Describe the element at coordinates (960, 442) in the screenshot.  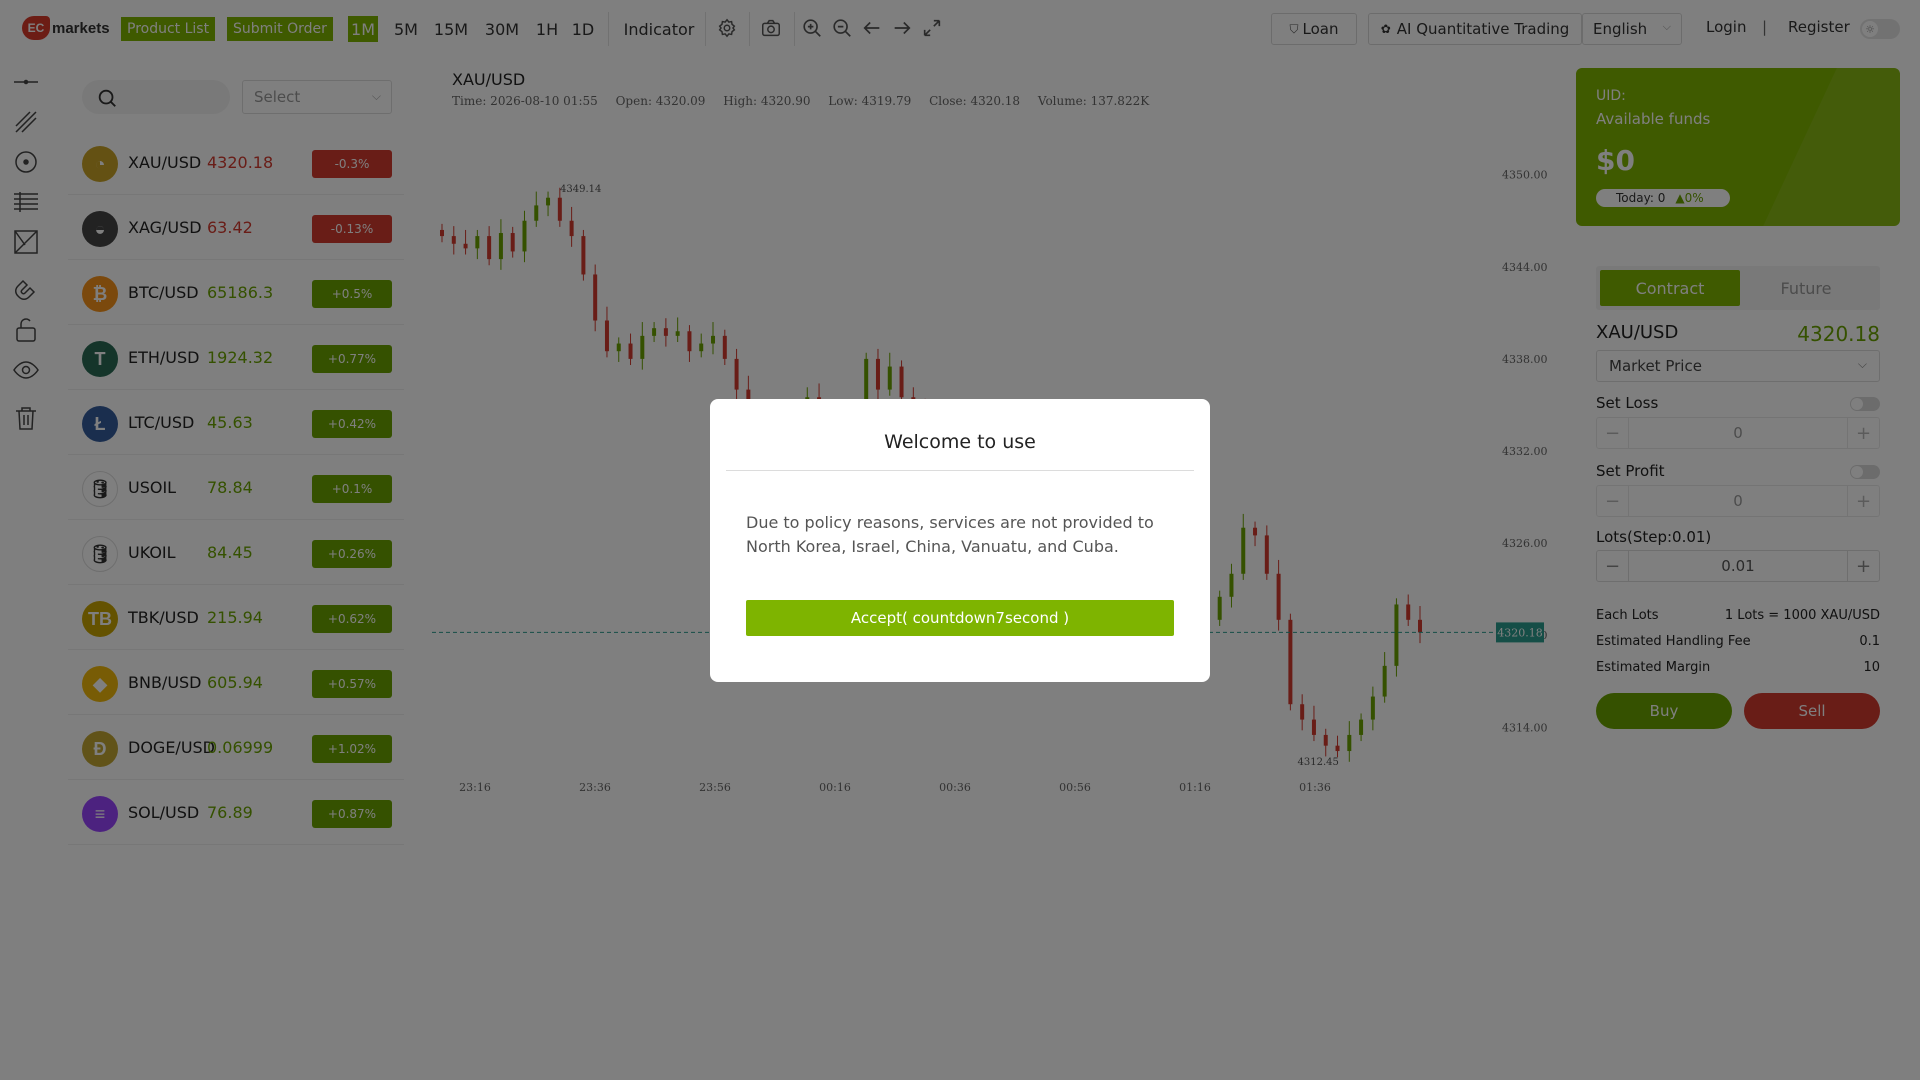
I see `modal-title: Welcome to use` at that location.